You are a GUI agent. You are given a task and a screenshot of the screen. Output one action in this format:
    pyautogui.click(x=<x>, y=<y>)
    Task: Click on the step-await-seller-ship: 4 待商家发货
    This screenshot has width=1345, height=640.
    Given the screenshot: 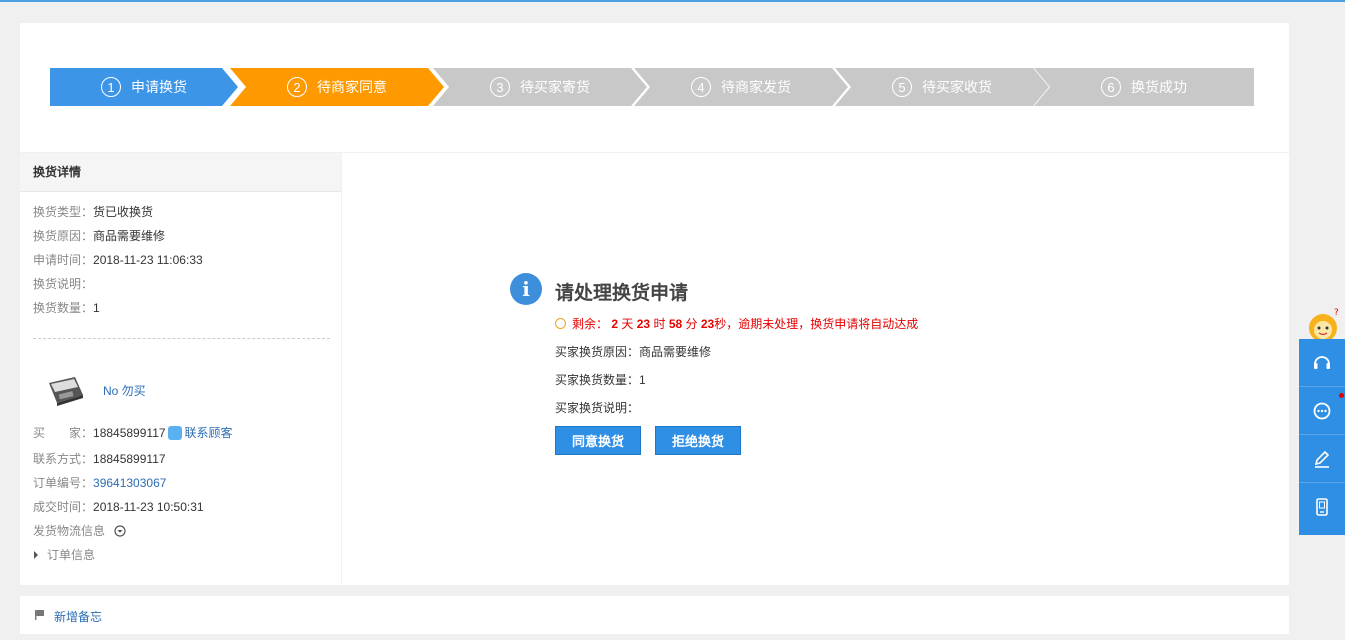 What is the action you would take?
    pyautogui.click(x=741, y=87)
    